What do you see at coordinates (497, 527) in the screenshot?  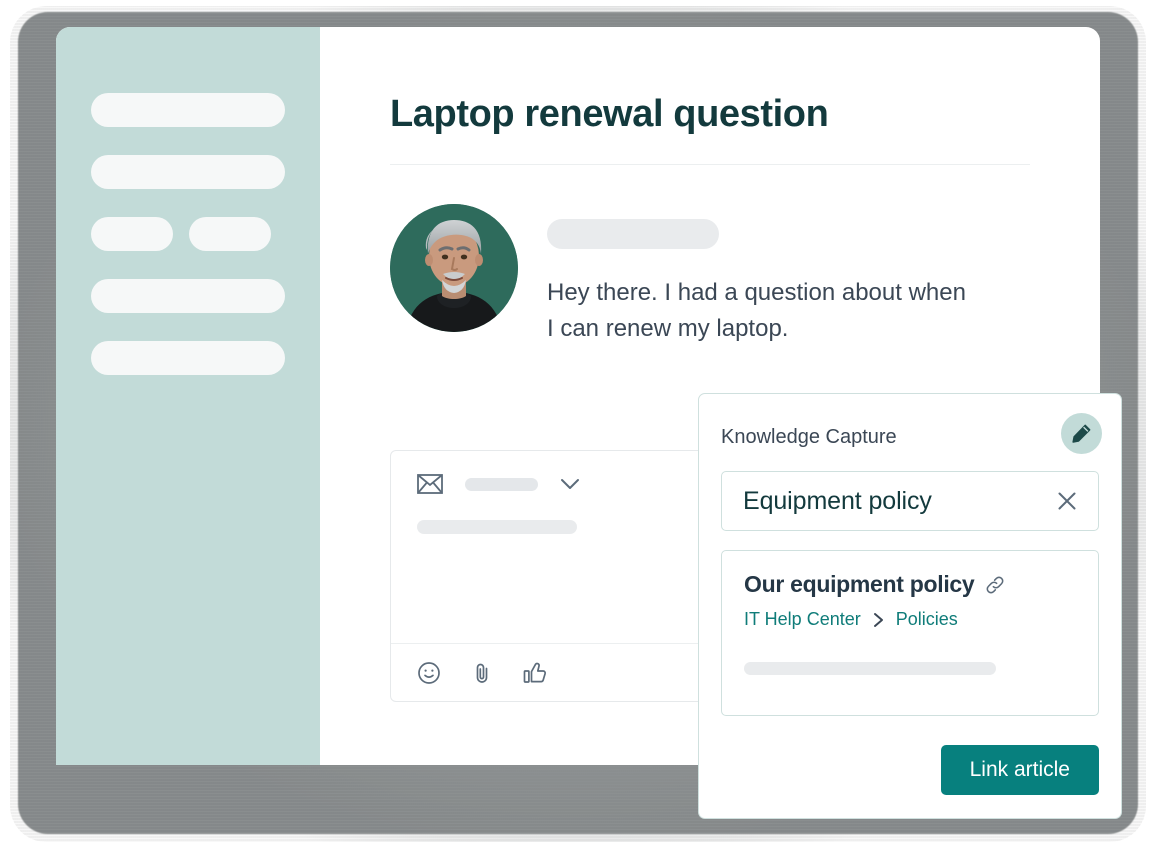 I see `composer-body-placeholder` at bounding box center [497, 527].